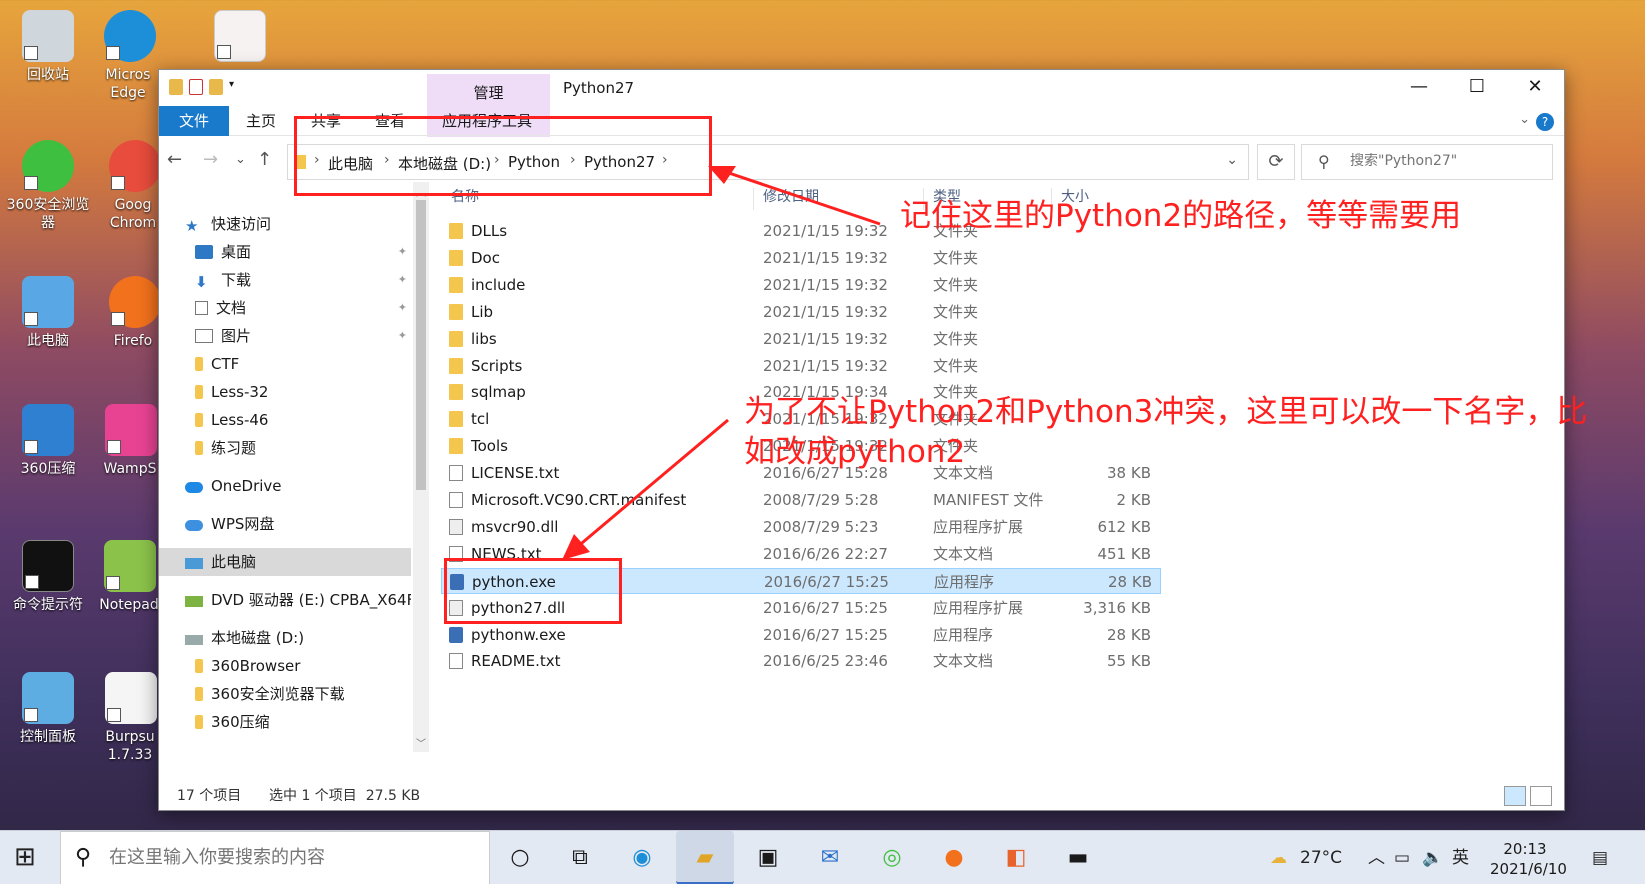  What do you see at coordinates (791, 197) in the screenshot?
I see `column-header-date: 修改日期` at bounding box center [791, 197].